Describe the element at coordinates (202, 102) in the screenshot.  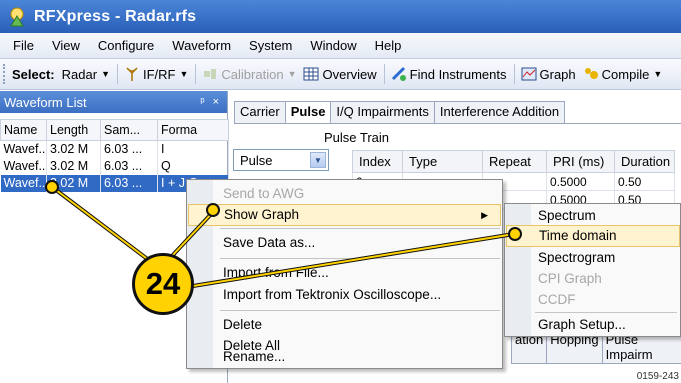
I see `pin-icon: ᵖ` at that location.